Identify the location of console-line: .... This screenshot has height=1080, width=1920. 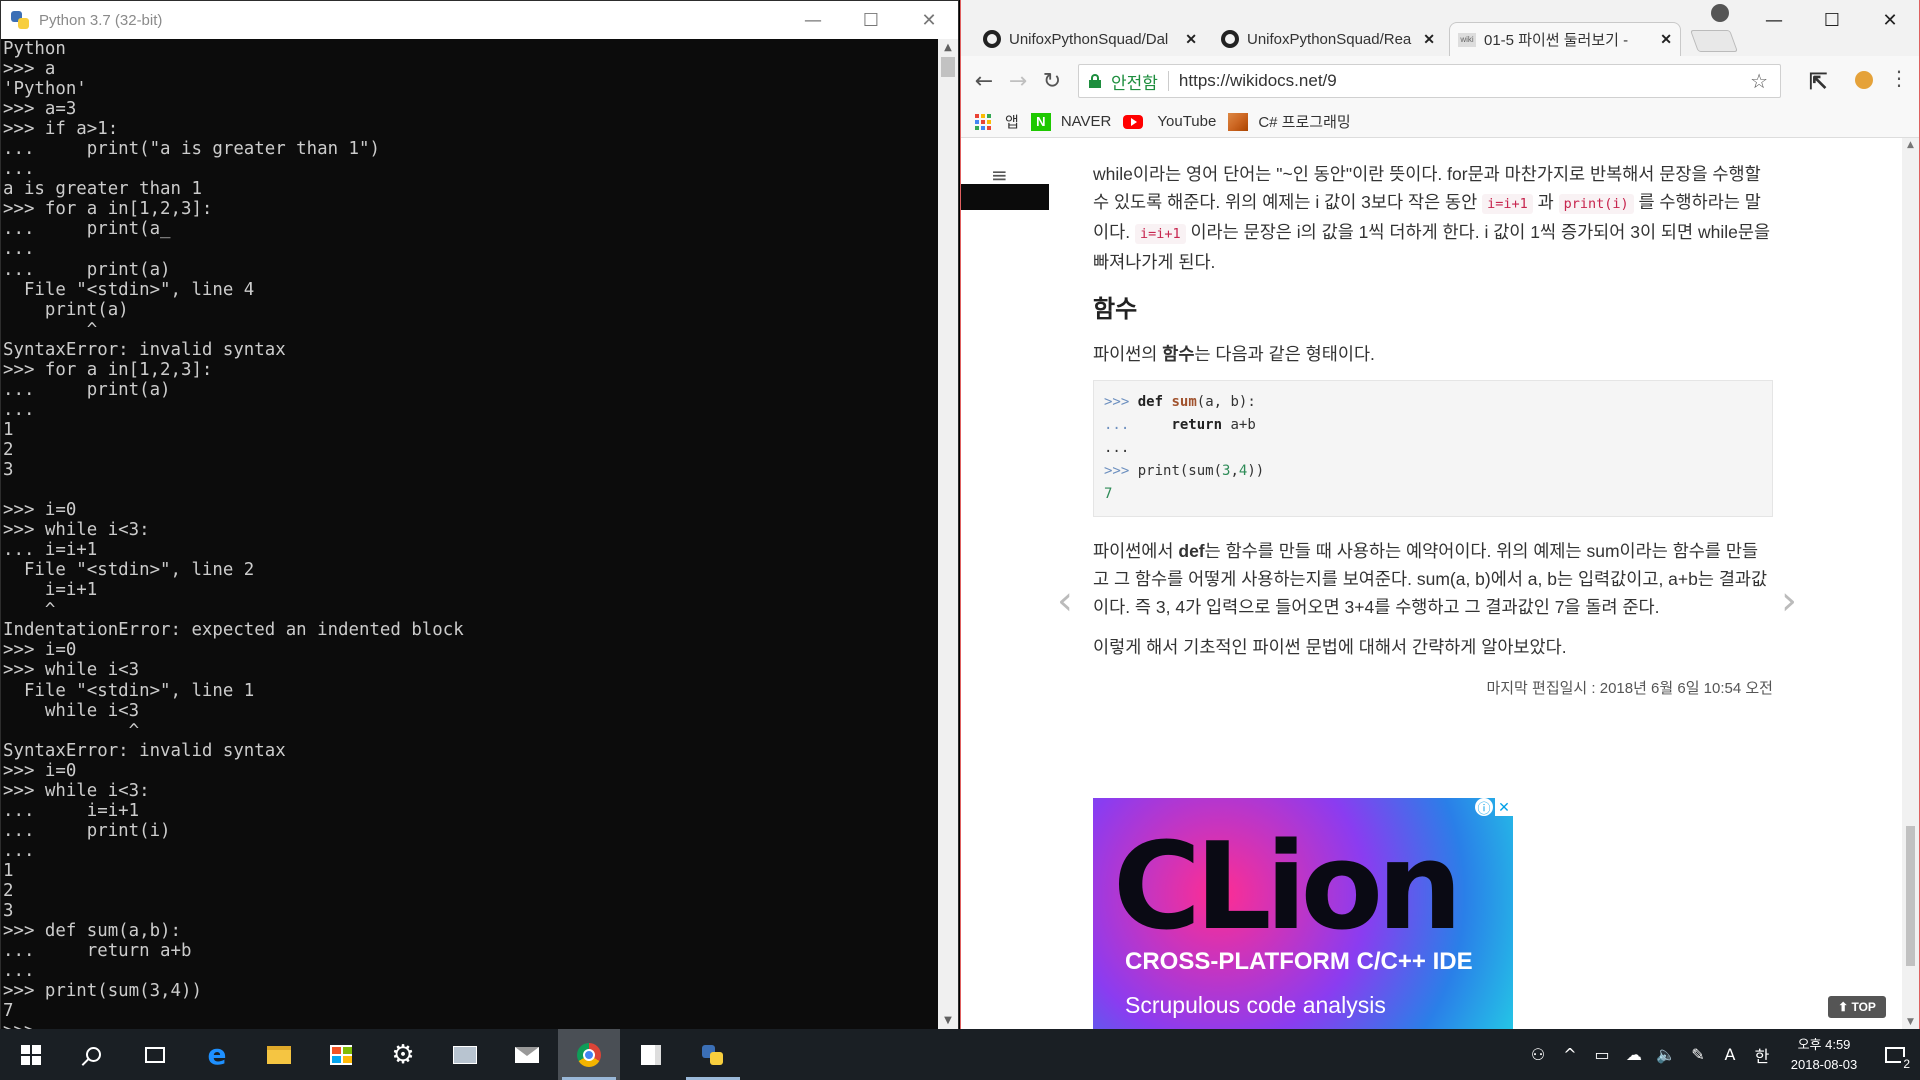
(19, 169).